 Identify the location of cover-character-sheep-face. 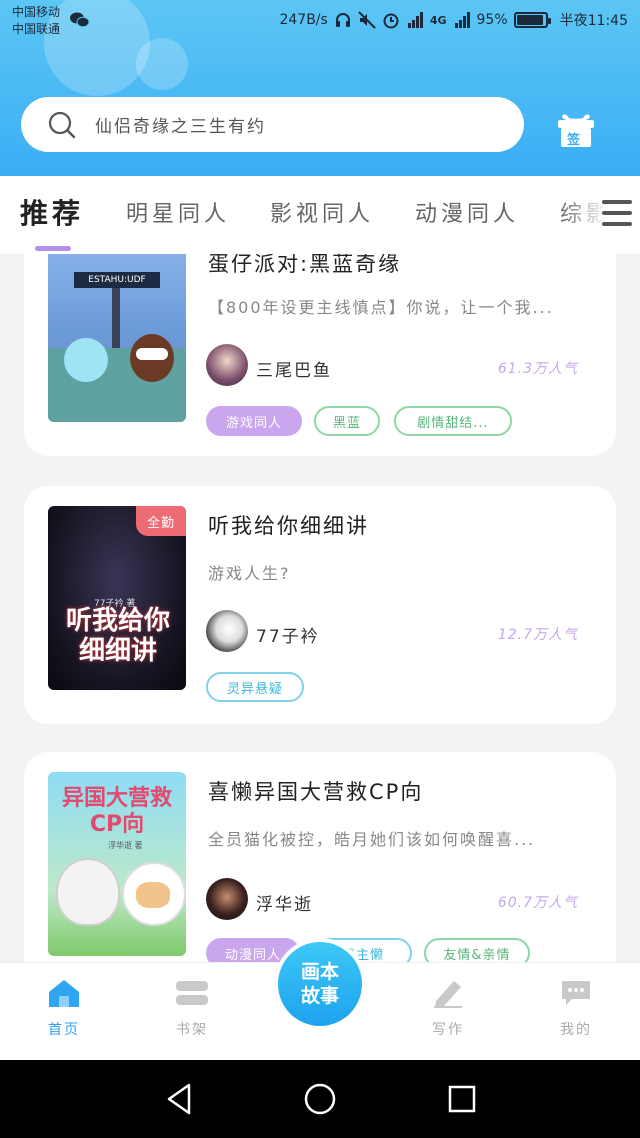
(153, 895).